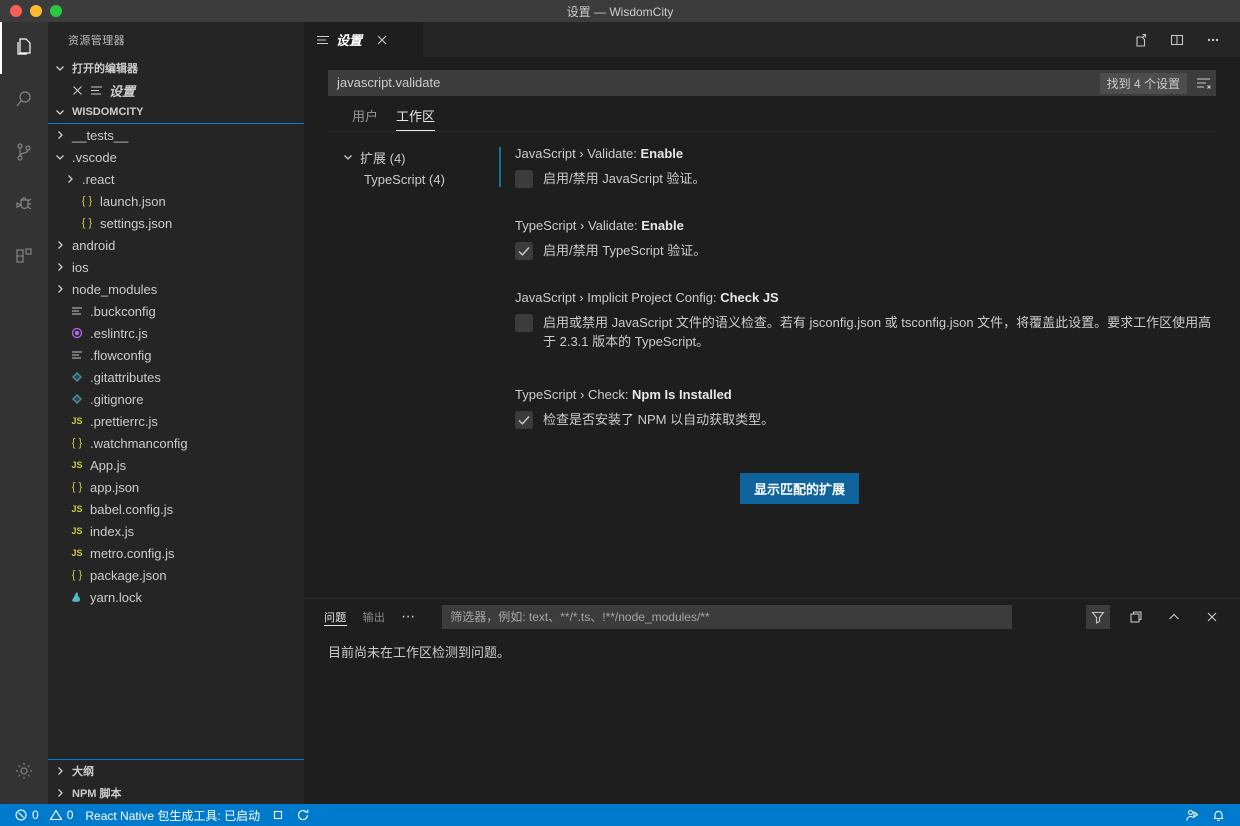 The image size is (1240, 826). Describe the element at coordinates (323, 40) in the screenshot. I see `settings-list-icon` at that location.